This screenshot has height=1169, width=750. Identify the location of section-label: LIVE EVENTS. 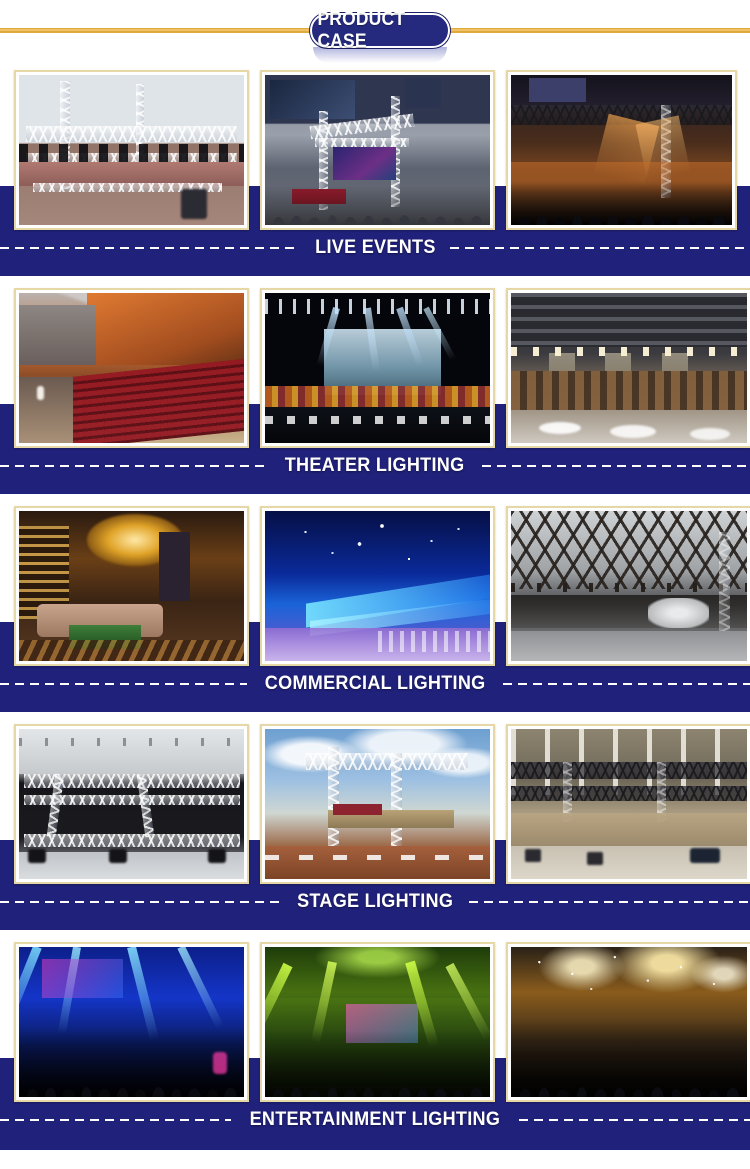
(375, 247).